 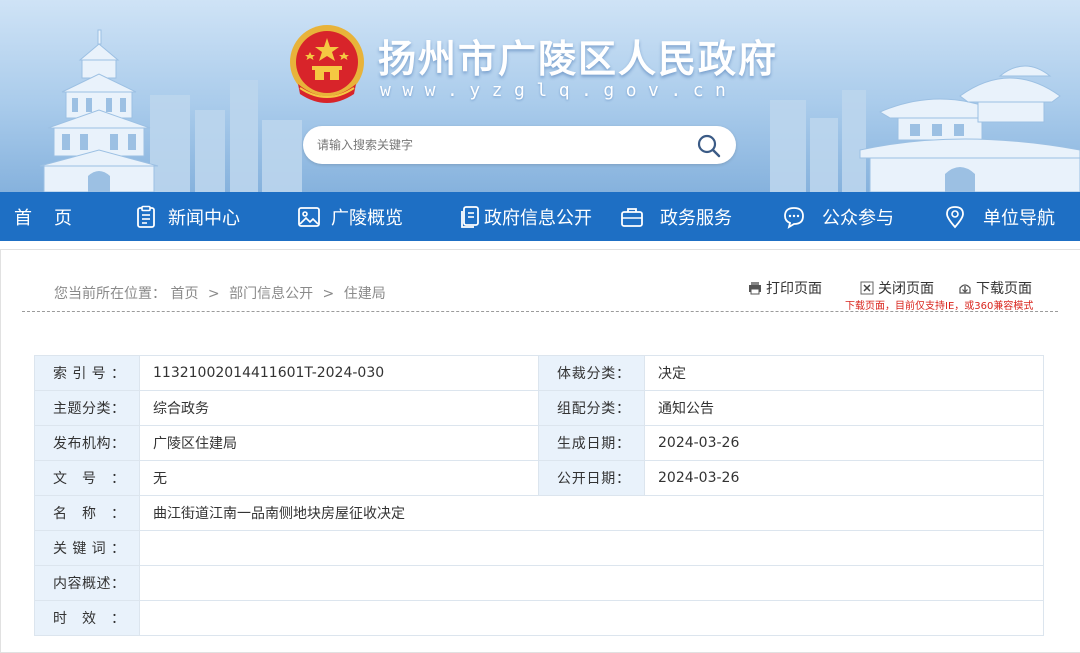 I want to click on site-title: 扬州市广陵区人民政府, so click(x=578, y=59).